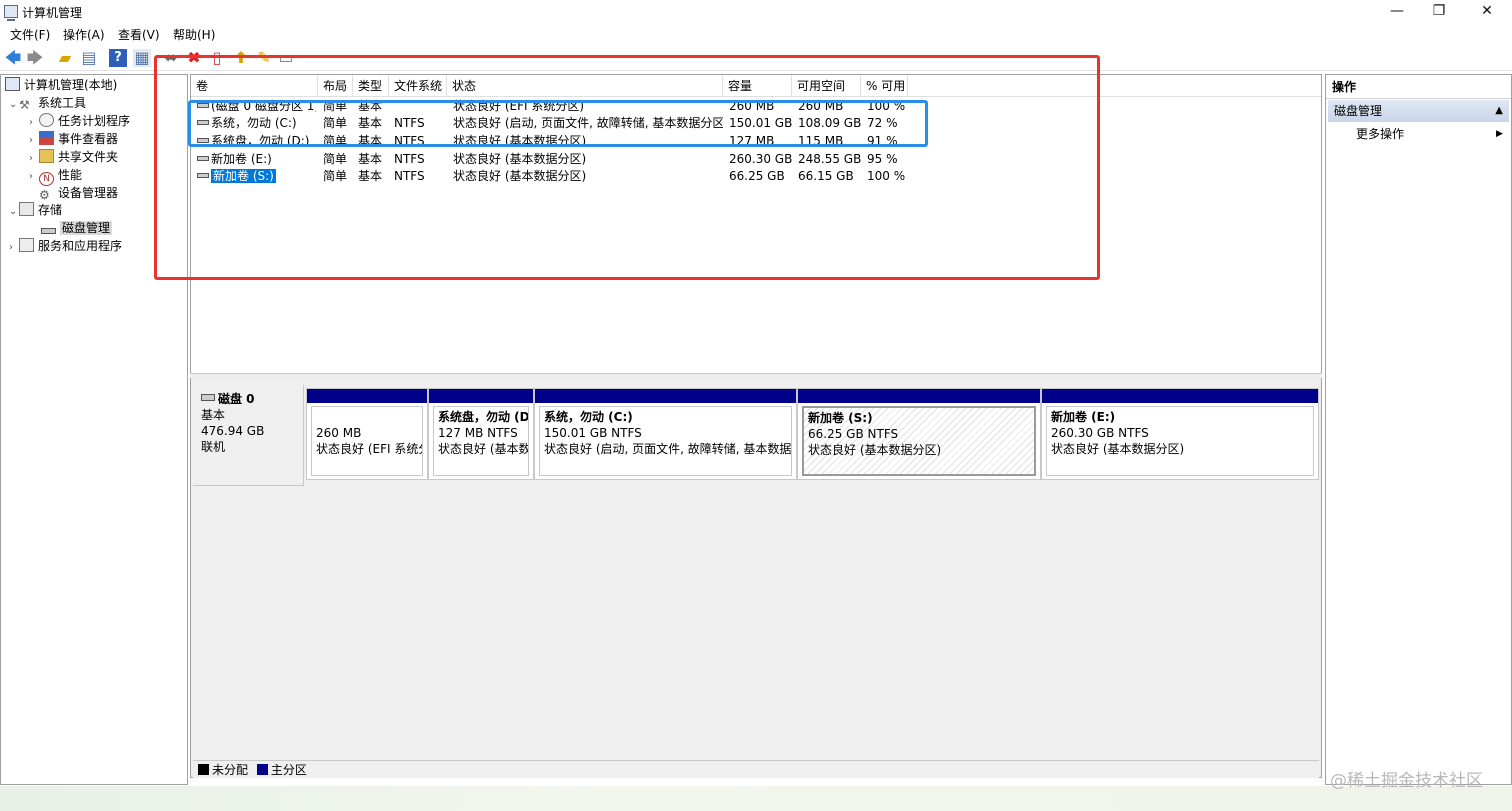 The width and height of the screenshot is (1512, 811). What do you see at coordinates (1397, 11) in the screenshot?
I see `minimize-button: —` at bounding box center [1397, 11].